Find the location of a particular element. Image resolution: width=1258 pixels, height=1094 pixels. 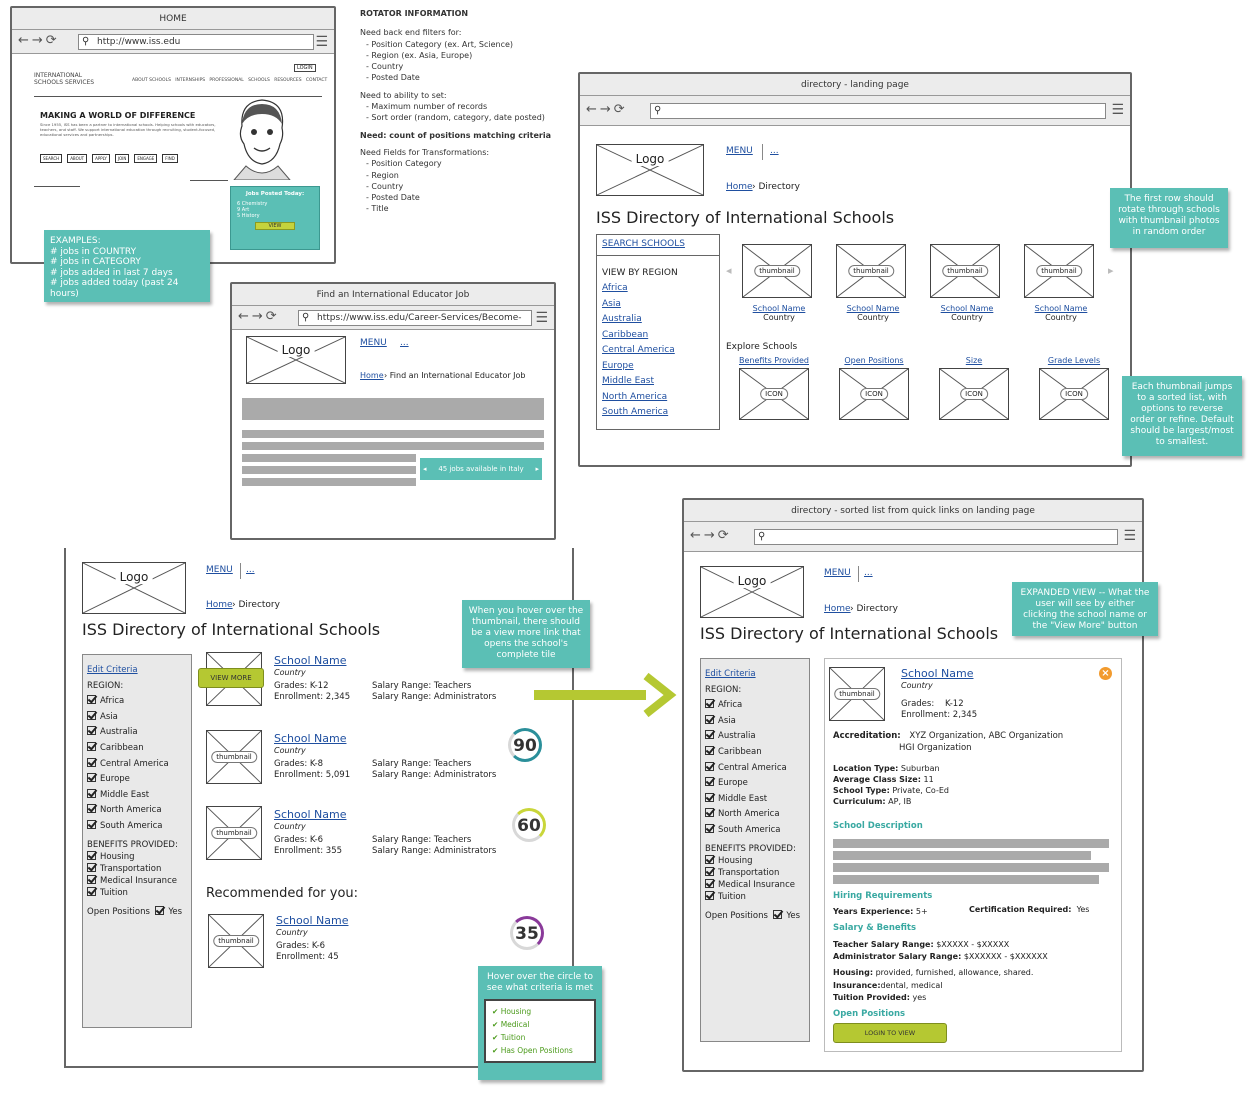

explore-tile: Open Positions ICON is located at coordinates (874, 388).